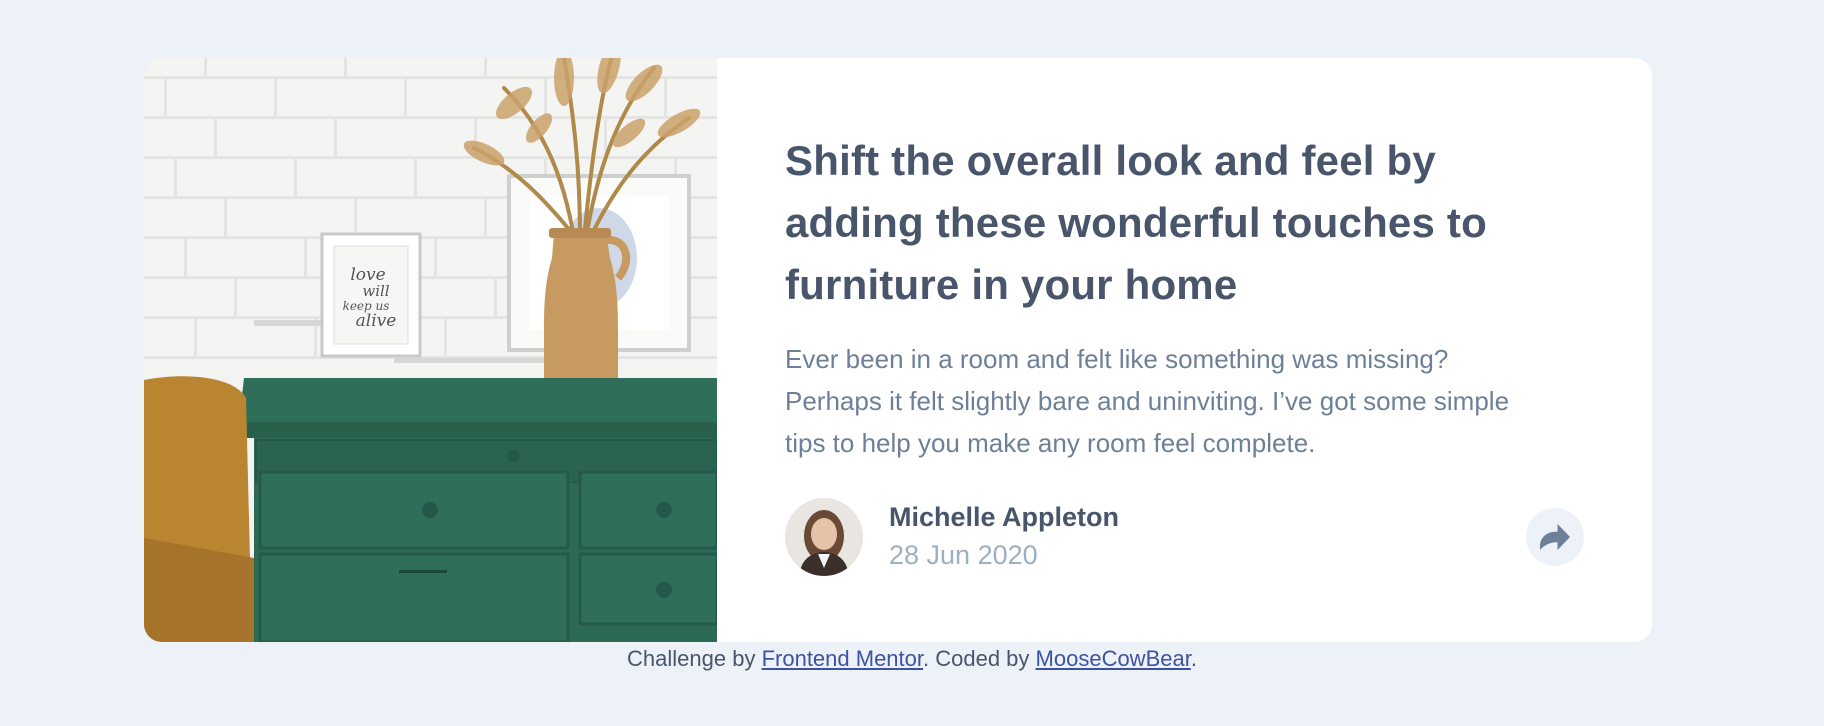  Describe the element at coordinates (1113, 658) in the screenshot. I see `author-link: MooseCowBear` at that location.